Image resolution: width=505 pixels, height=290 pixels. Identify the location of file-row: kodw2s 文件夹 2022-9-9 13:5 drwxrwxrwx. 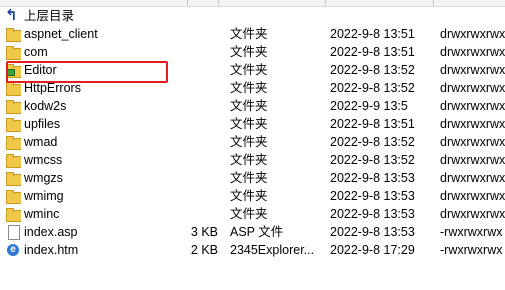
(252, 106).